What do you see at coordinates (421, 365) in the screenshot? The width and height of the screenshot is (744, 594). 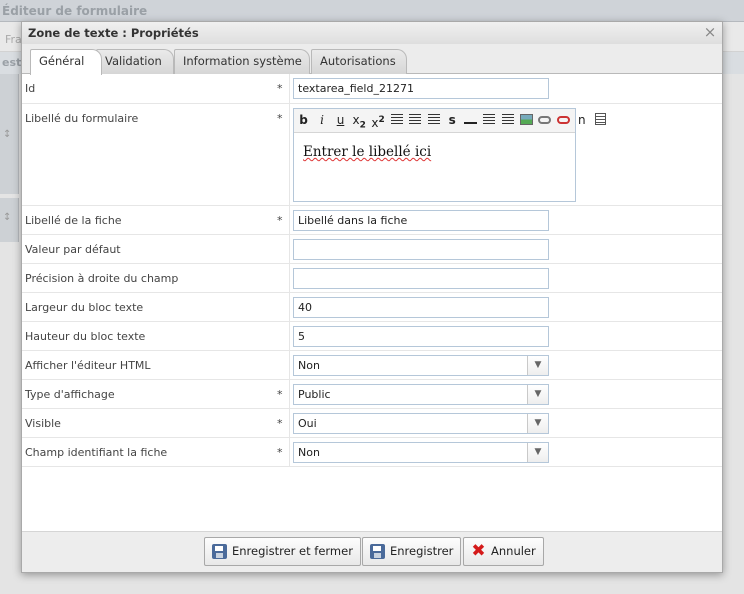 I see `html-editor-select: Non ▼` at bounding box center [421, 365].